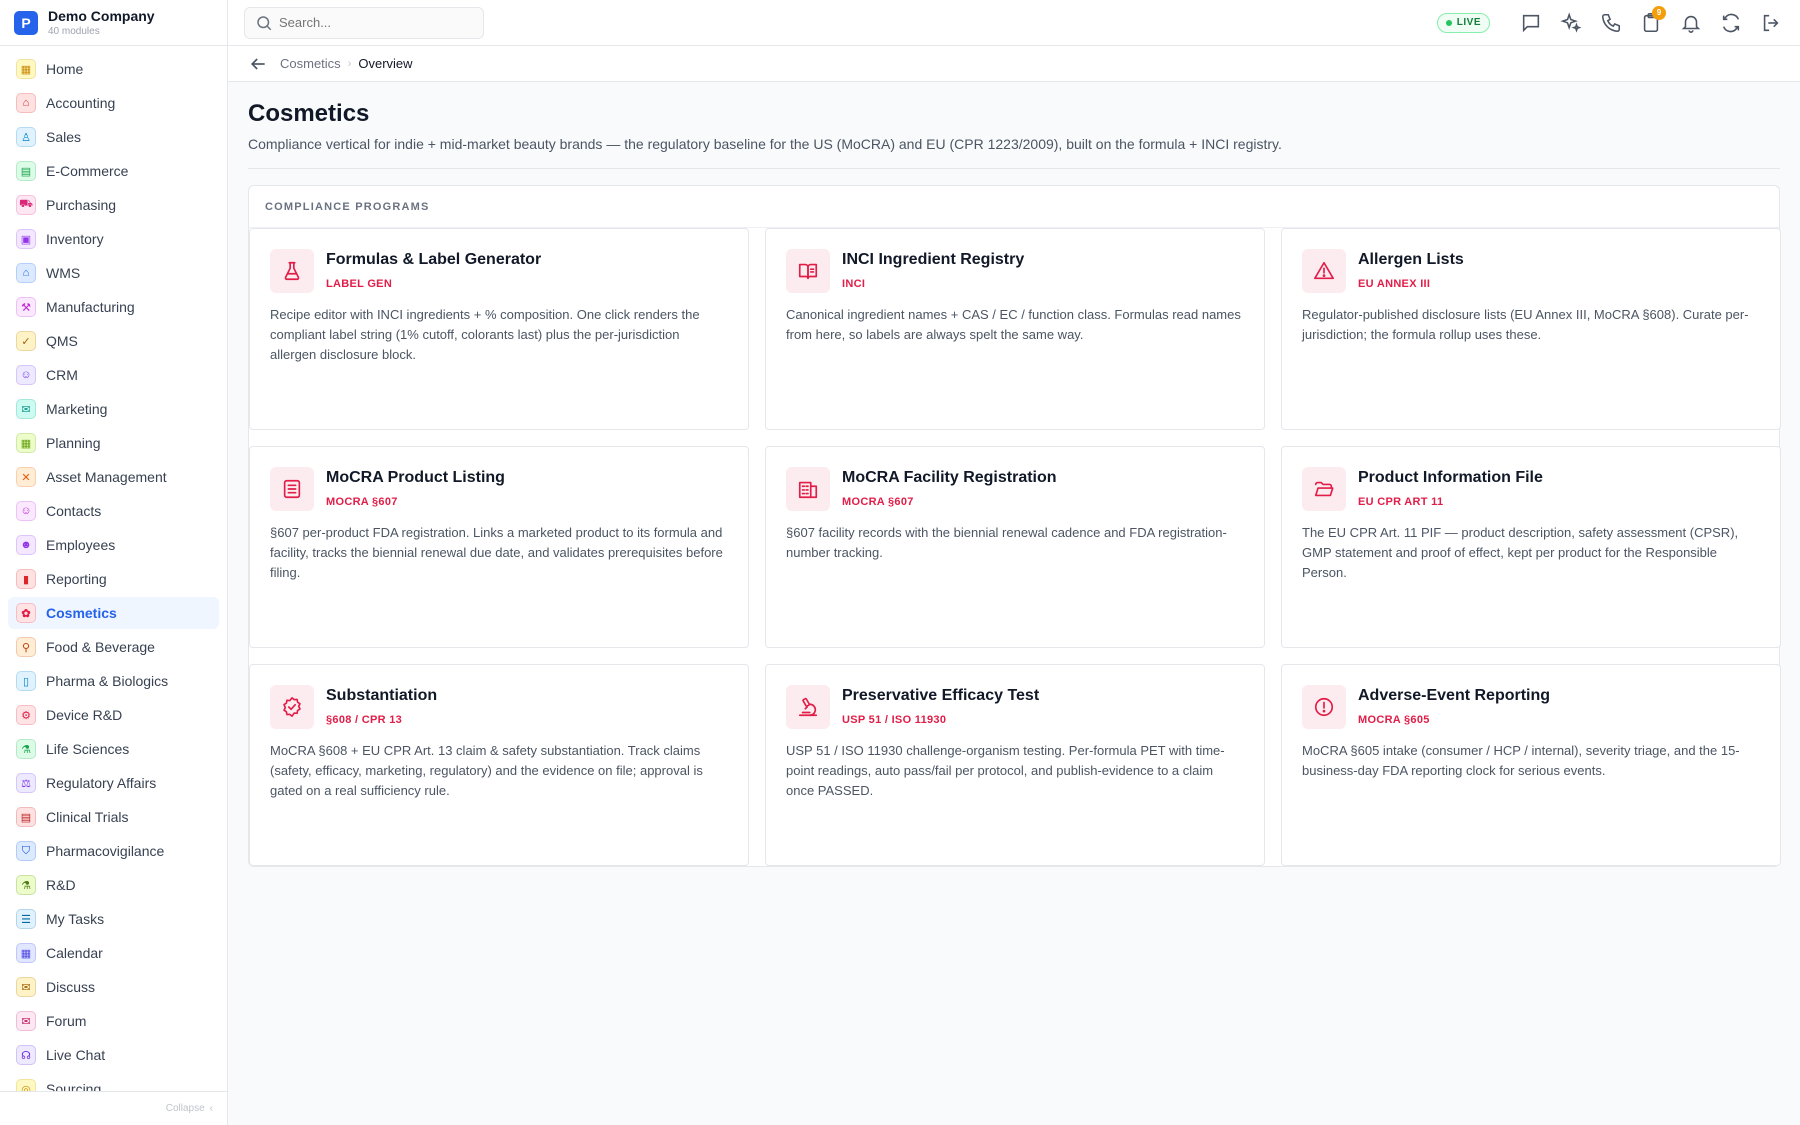  Describe the element at coordinates (26, 375) in the screenshot. I see `users-icon: ☺` at that location.